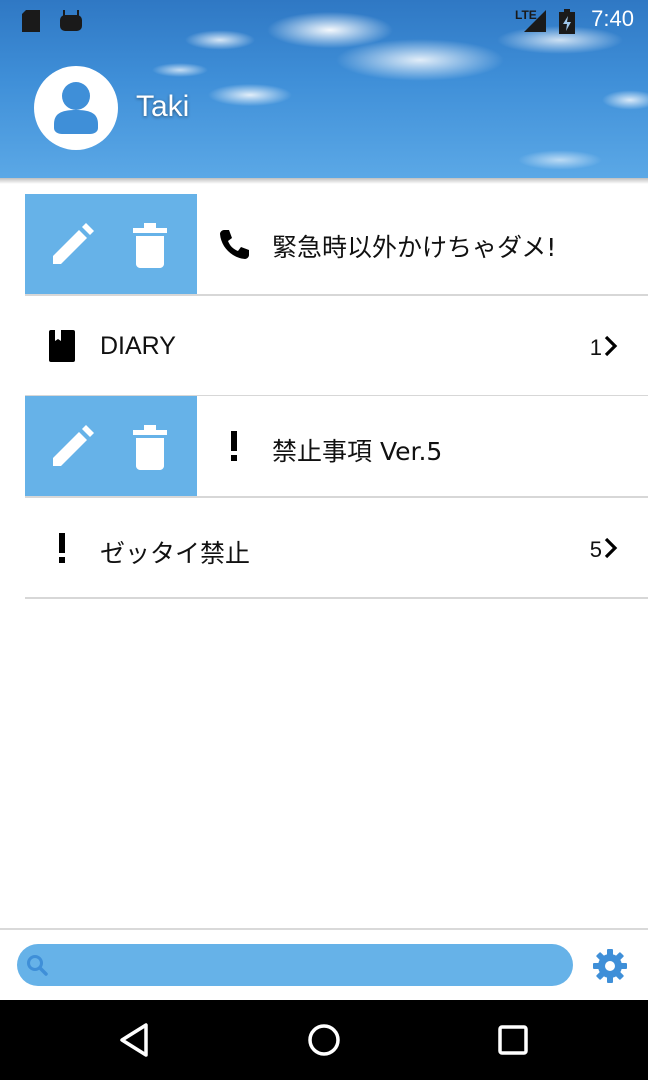 This screenshot has width=648, height=1080. Describe the element at coordinates (31, 21) in the screenshot. I see `sd-card-icon` at that location.